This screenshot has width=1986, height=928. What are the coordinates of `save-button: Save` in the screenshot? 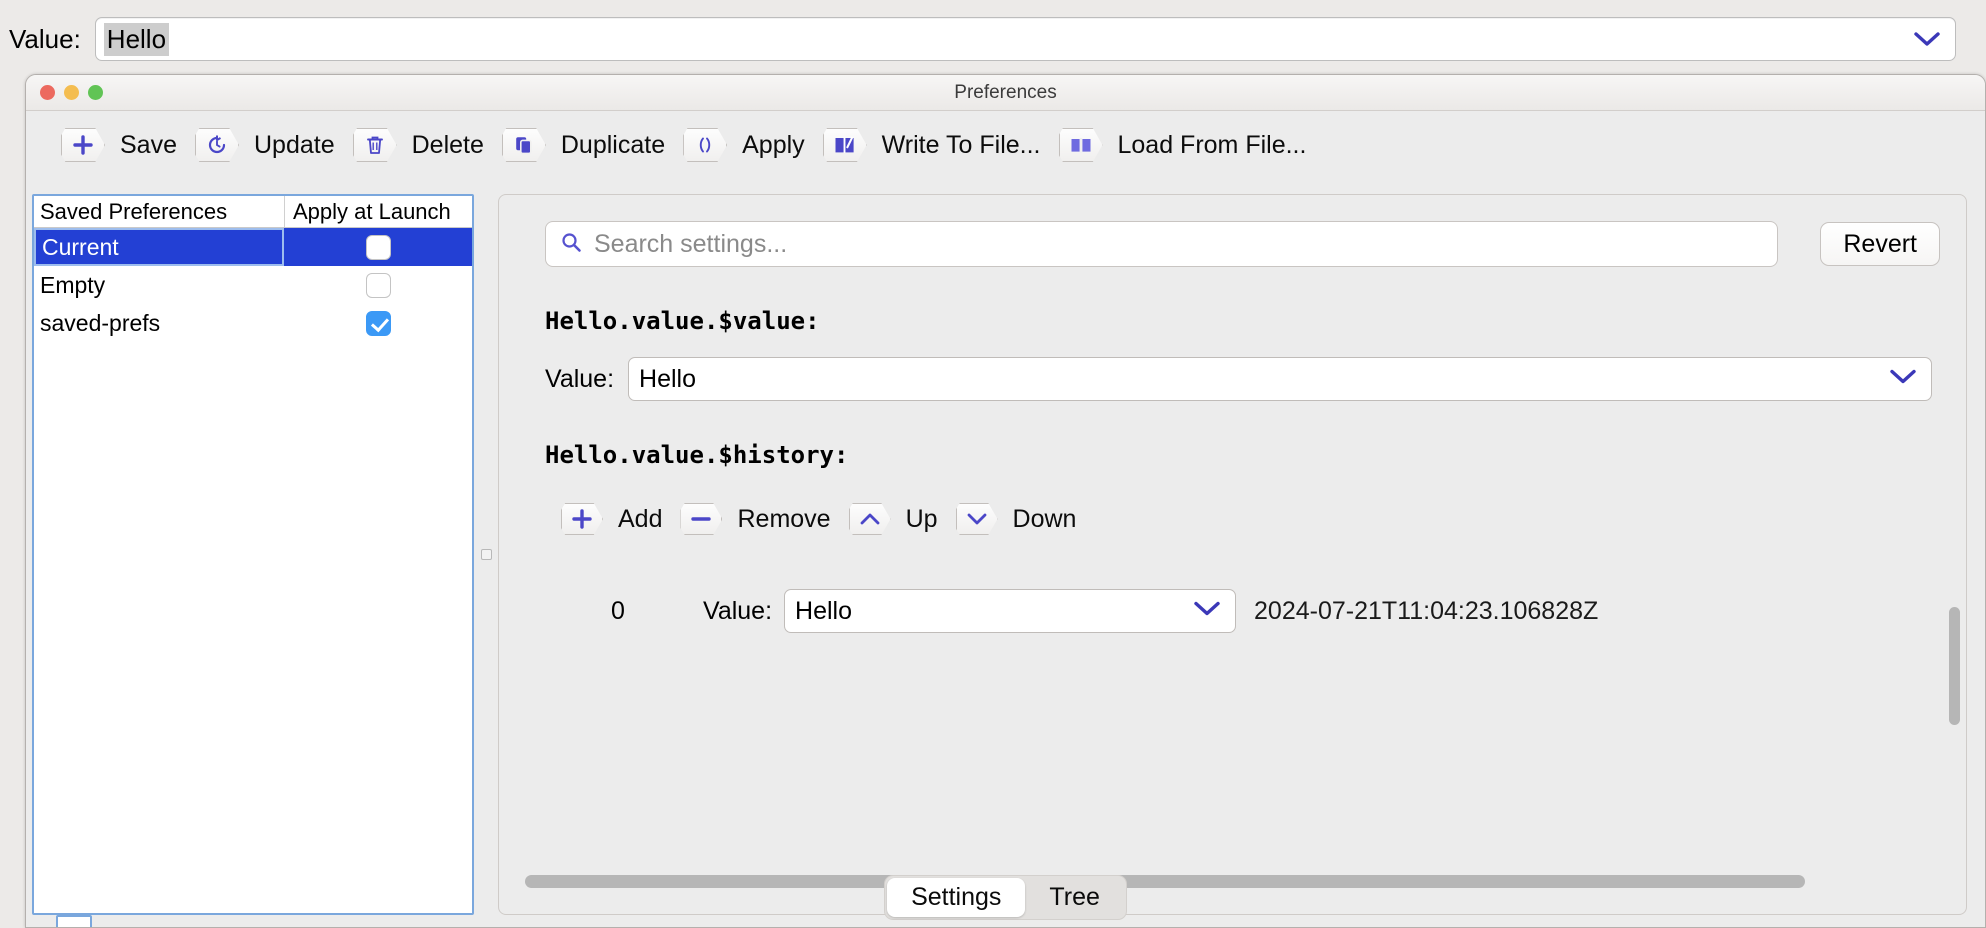 It's located at (119, 145).